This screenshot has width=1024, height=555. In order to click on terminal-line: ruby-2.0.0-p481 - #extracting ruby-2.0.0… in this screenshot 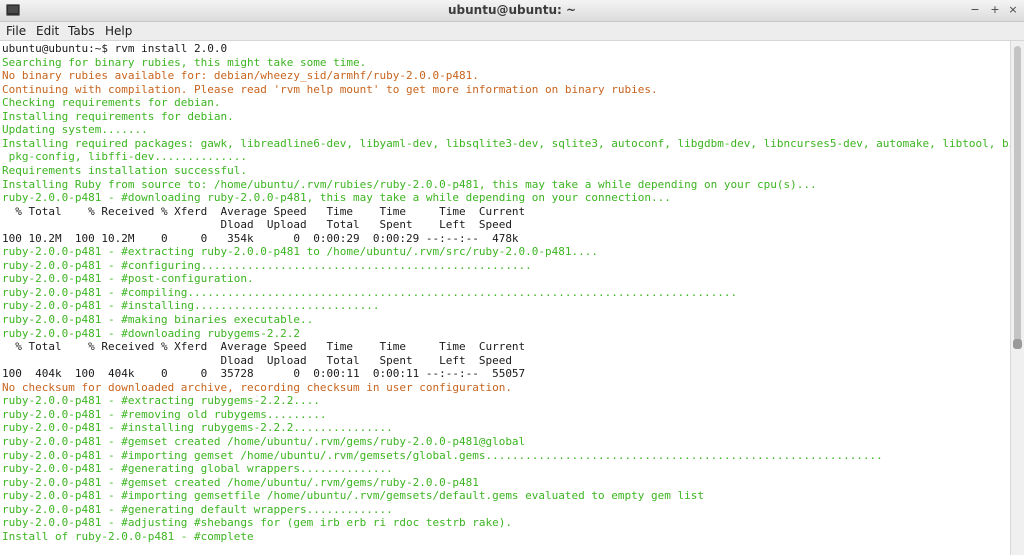, I will do `click(300, 252)`.